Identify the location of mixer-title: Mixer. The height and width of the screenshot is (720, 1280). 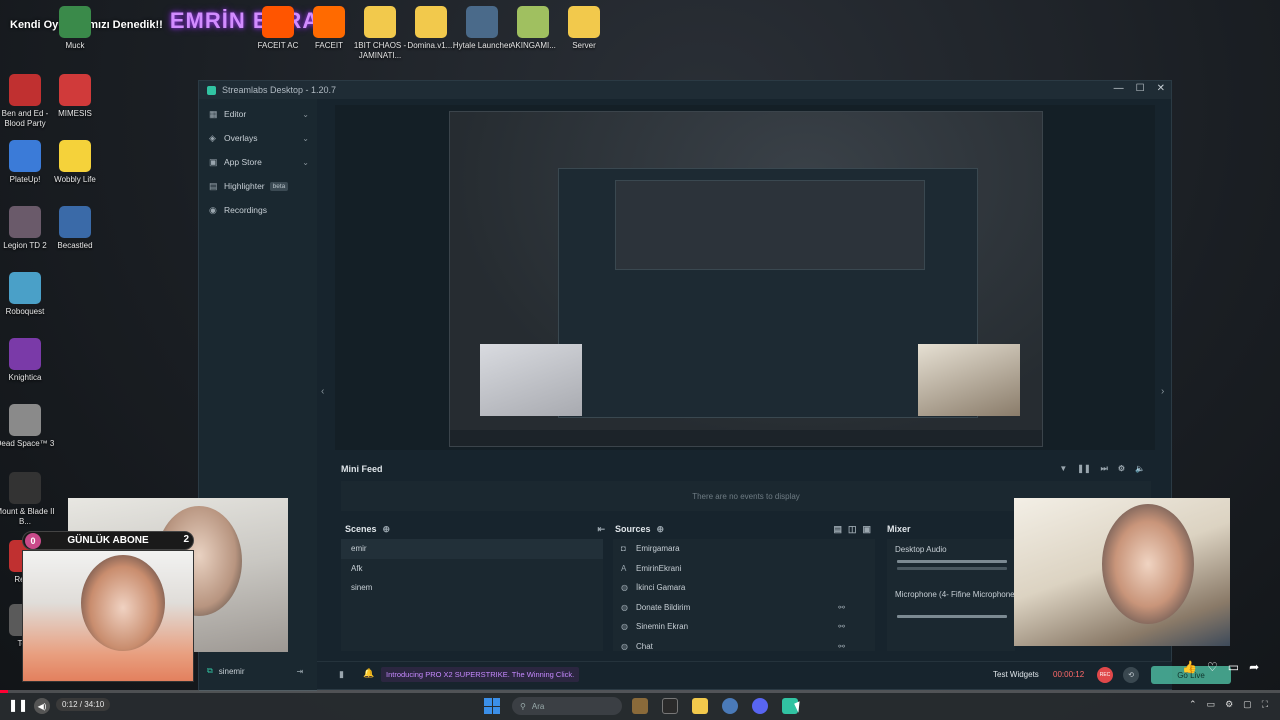
(899, 529).